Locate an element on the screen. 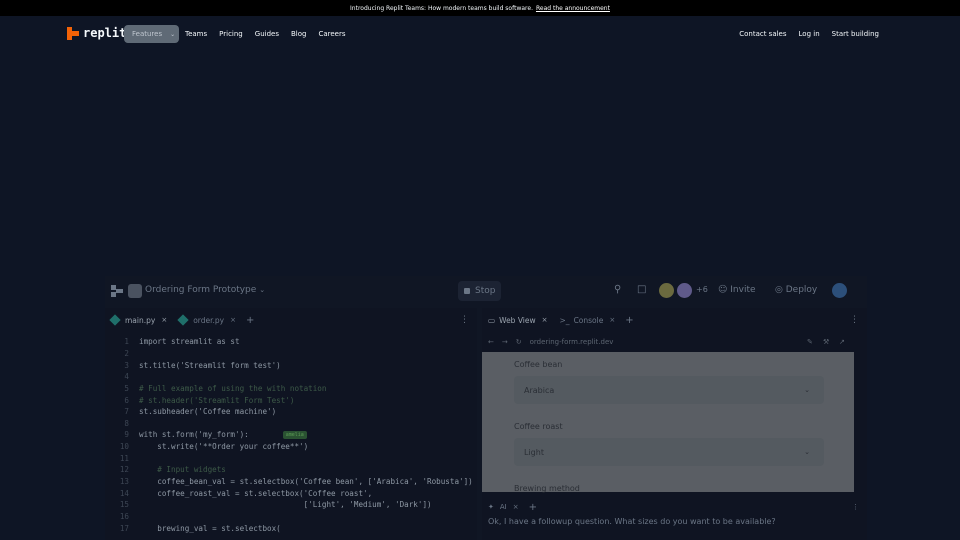  code-line: 16 is located at coordinates (291, 517).